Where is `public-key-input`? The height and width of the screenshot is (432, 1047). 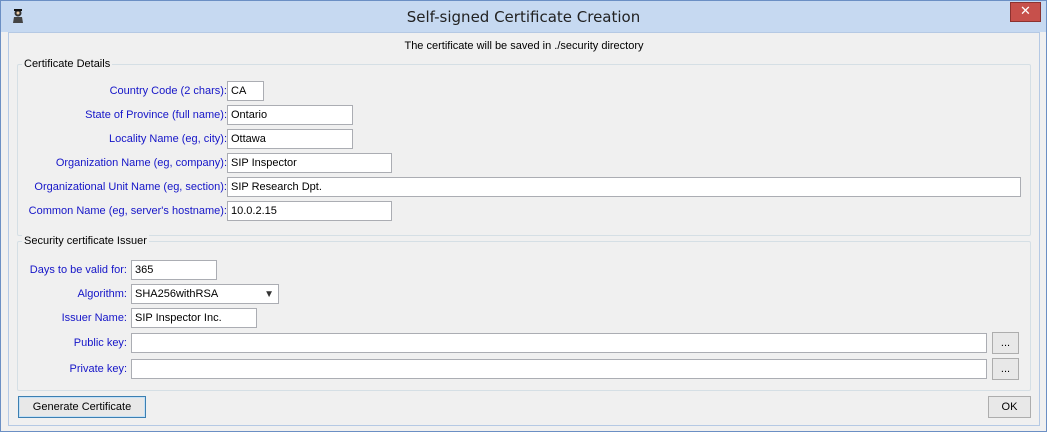 public-key-input is located at coordinates (559, 343).